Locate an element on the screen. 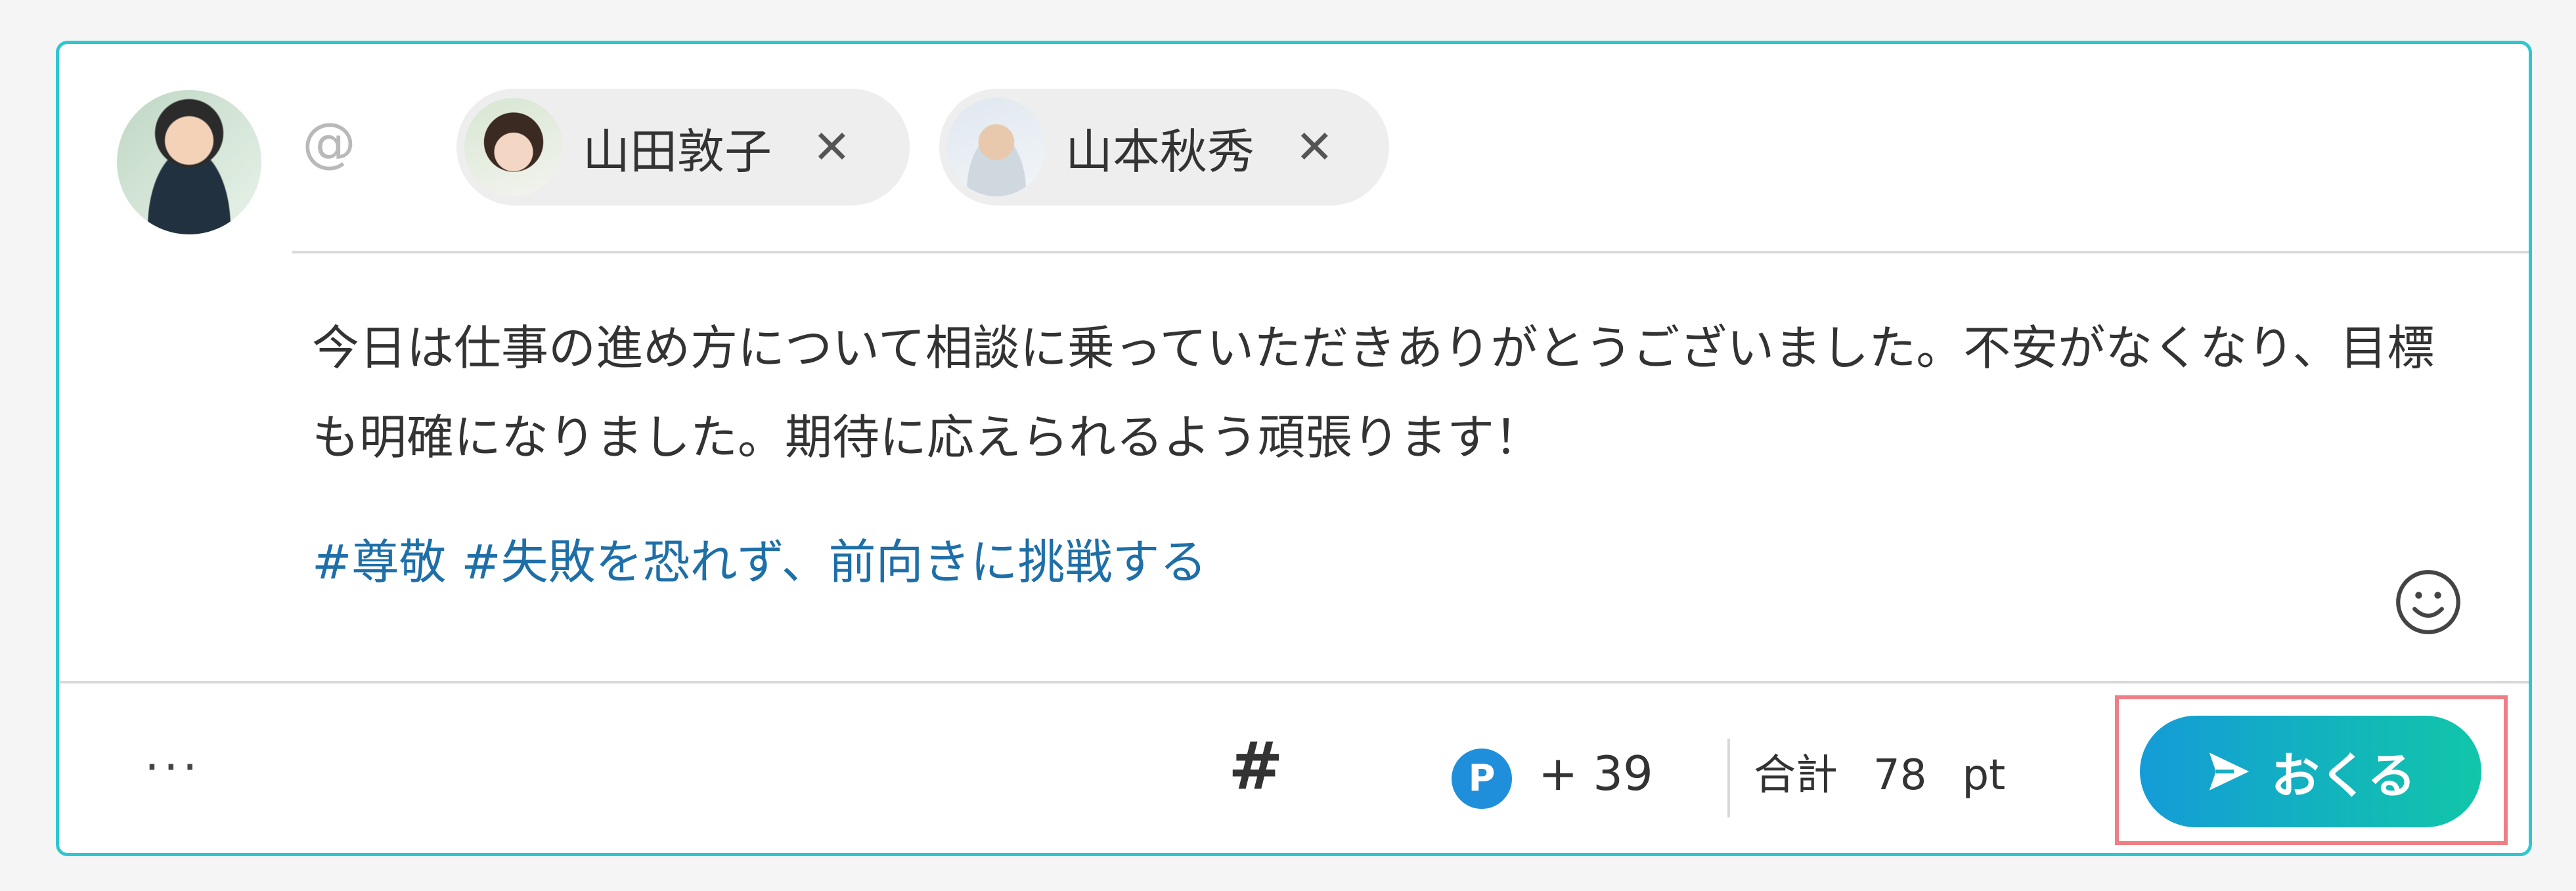  send-button: おくる is located at coordinates (2310, 772).